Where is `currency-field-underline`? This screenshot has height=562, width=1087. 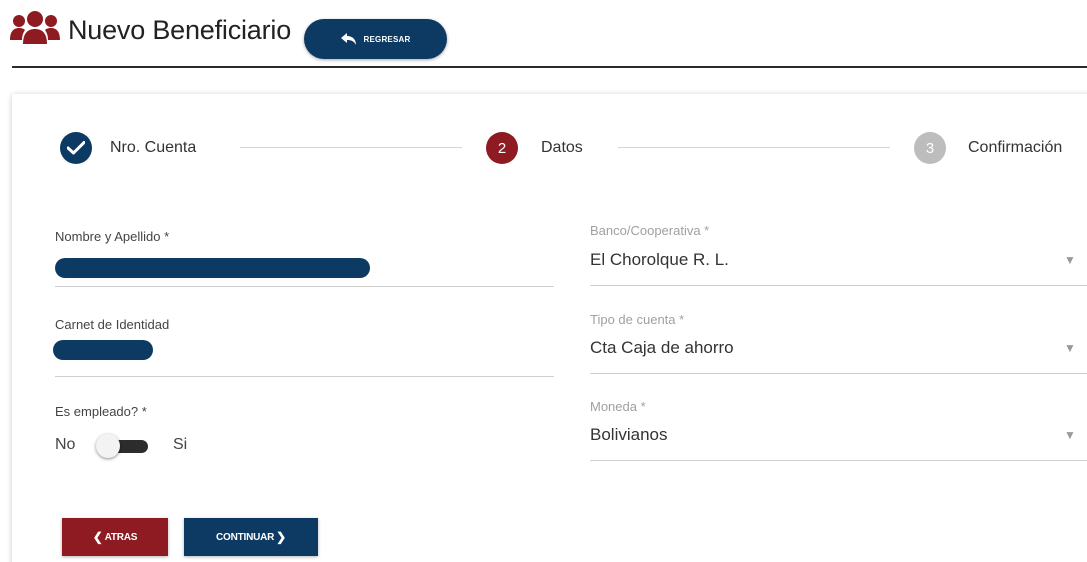
currency-field-underline is located at coordinates (838, 460).